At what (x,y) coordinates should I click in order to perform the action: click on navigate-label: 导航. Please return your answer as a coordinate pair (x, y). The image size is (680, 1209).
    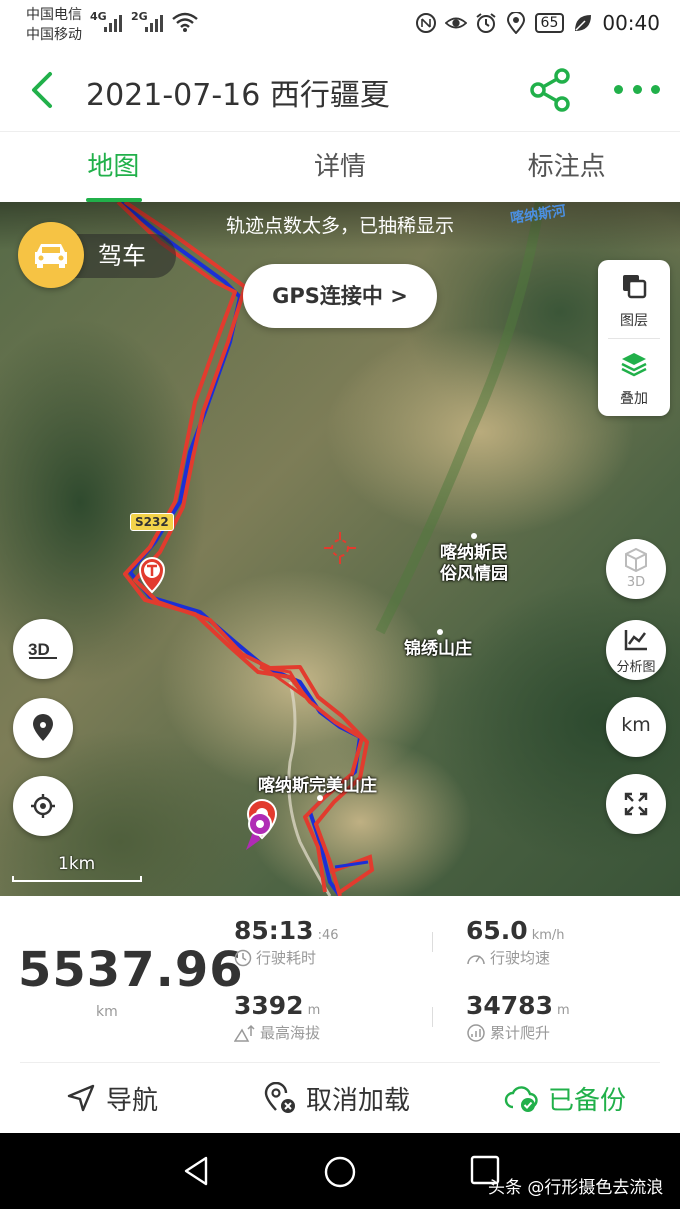
    Looking at the image, I should click on (132, 1100).